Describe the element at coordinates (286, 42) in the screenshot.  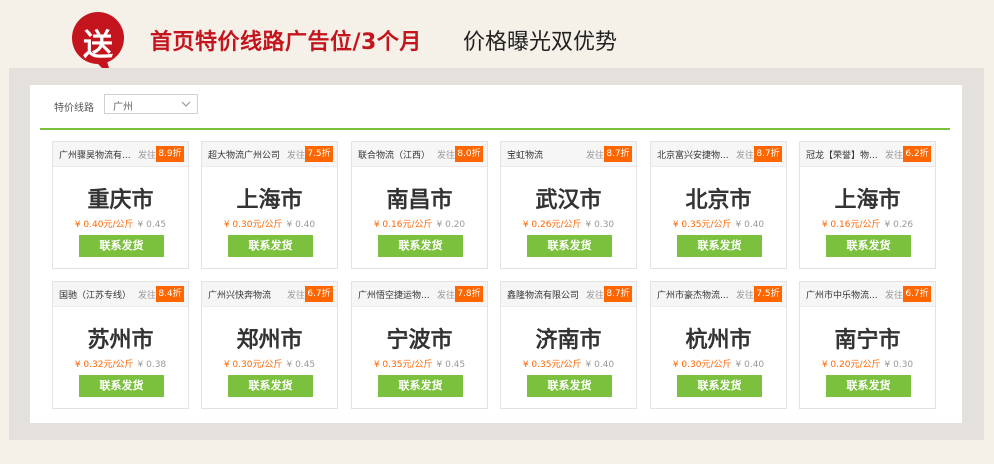
I see `promo-headline: 首页特价线路广告位/3个月` at that location.